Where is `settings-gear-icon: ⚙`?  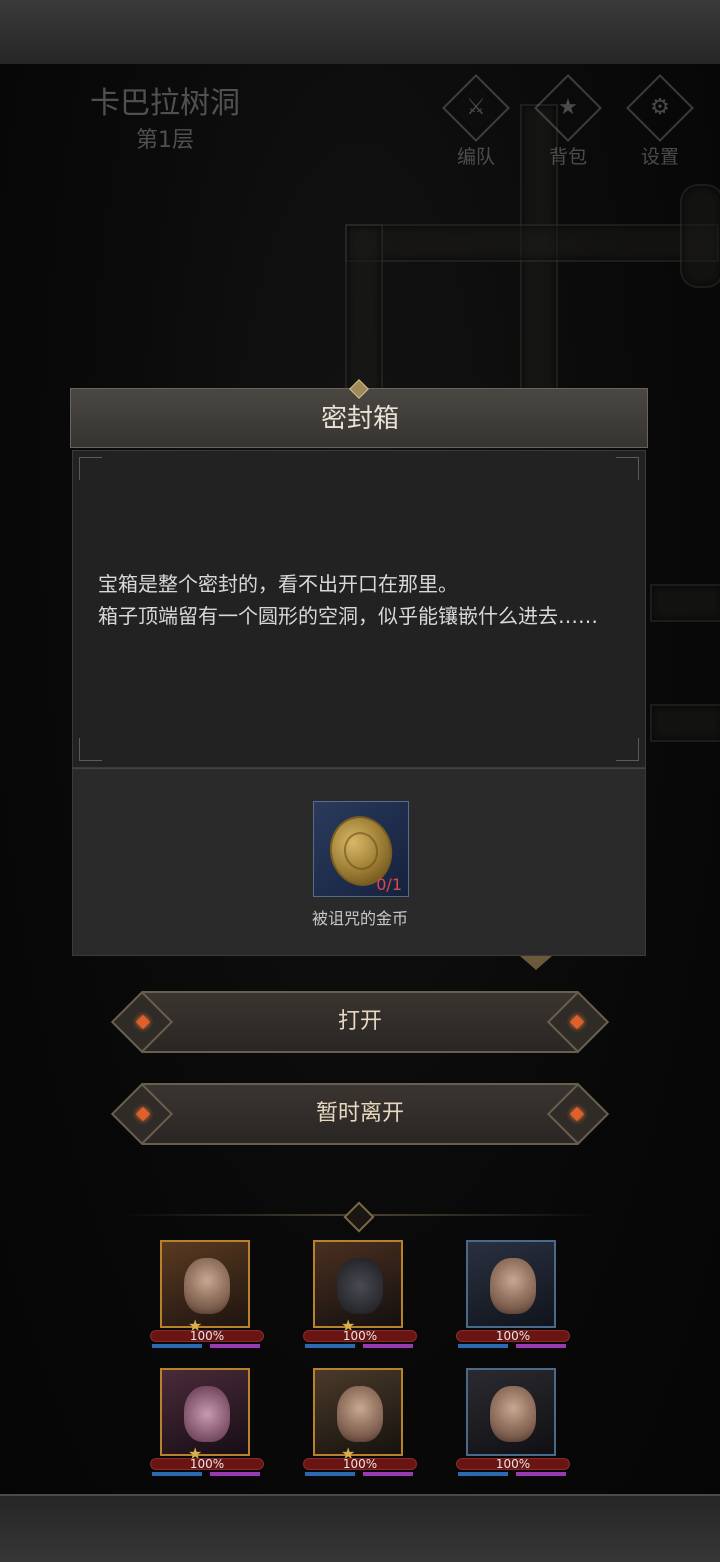 settings-gear-icon: ⚙ is located at coordinates (660, 108).